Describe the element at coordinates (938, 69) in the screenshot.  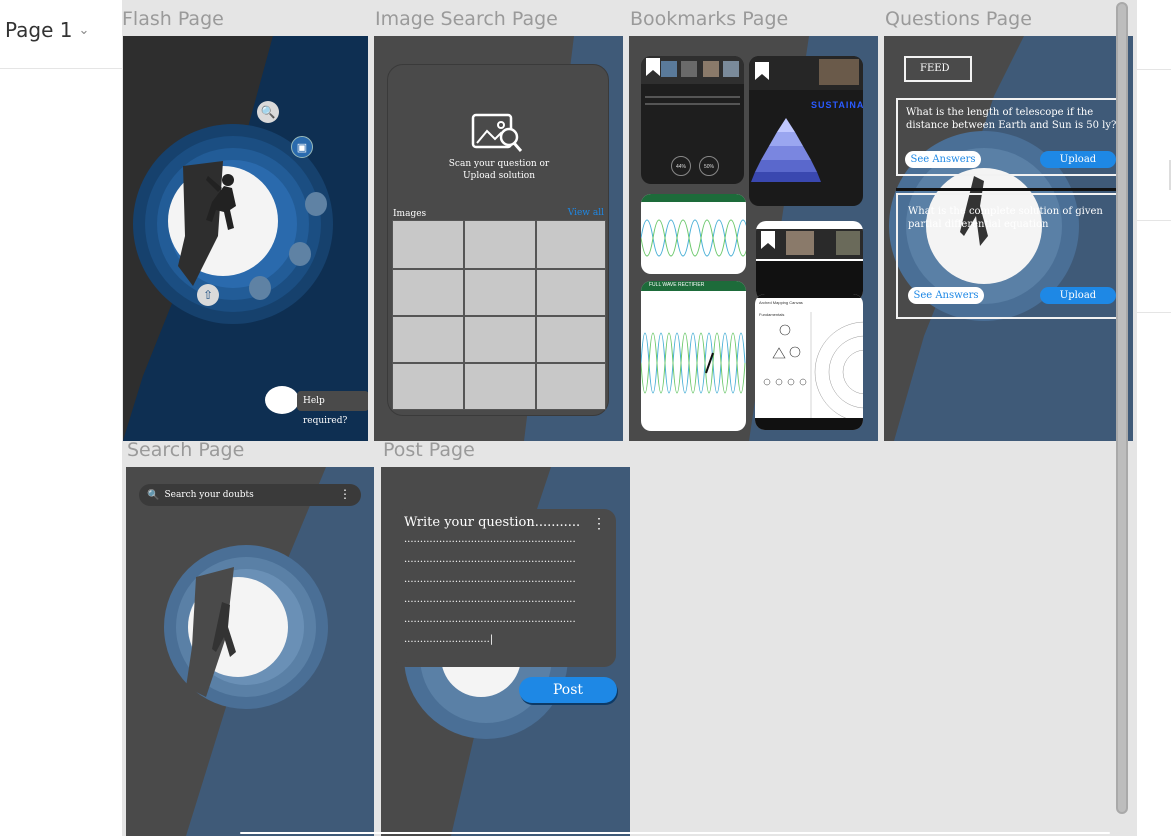
I see `feed-badge: FEED` at that location.